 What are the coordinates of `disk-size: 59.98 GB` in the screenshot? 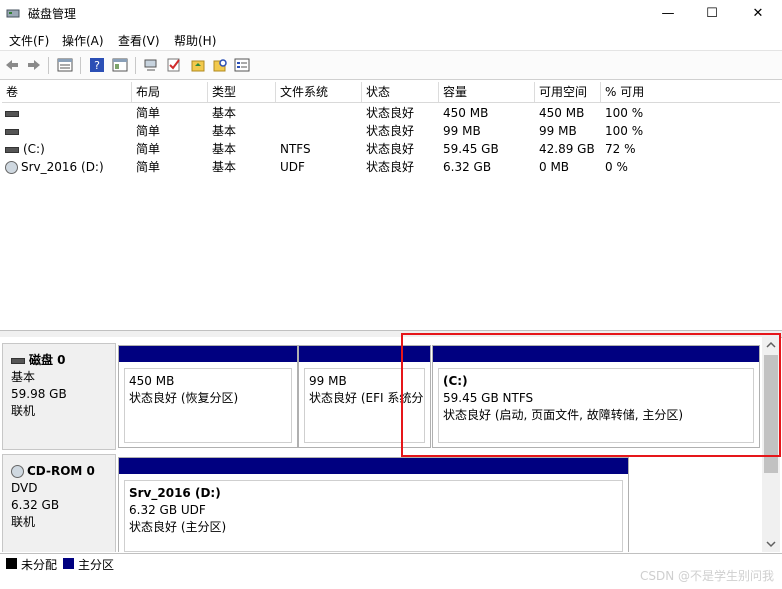 It's located at (39, 394).